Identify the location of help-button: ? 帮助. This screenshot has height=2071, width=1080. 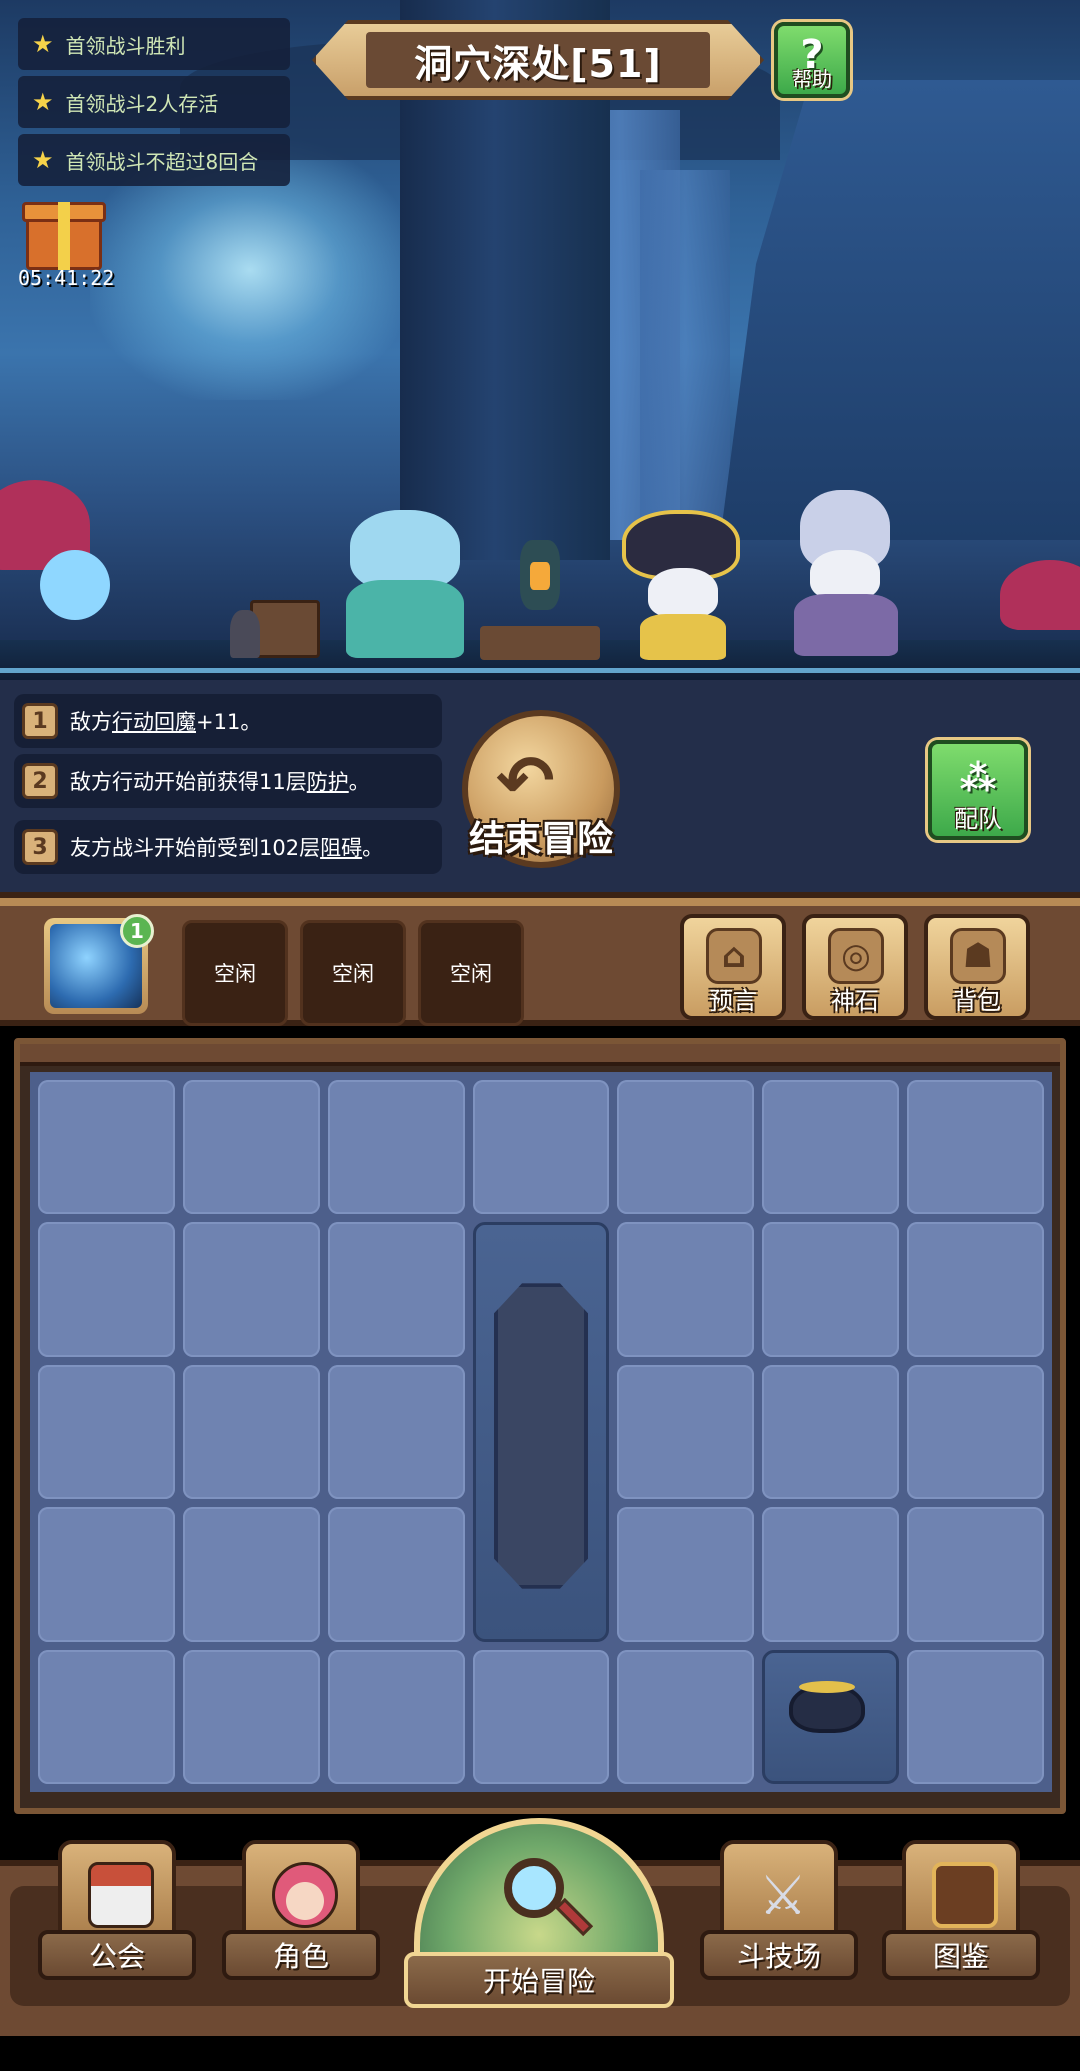
(812, 60).